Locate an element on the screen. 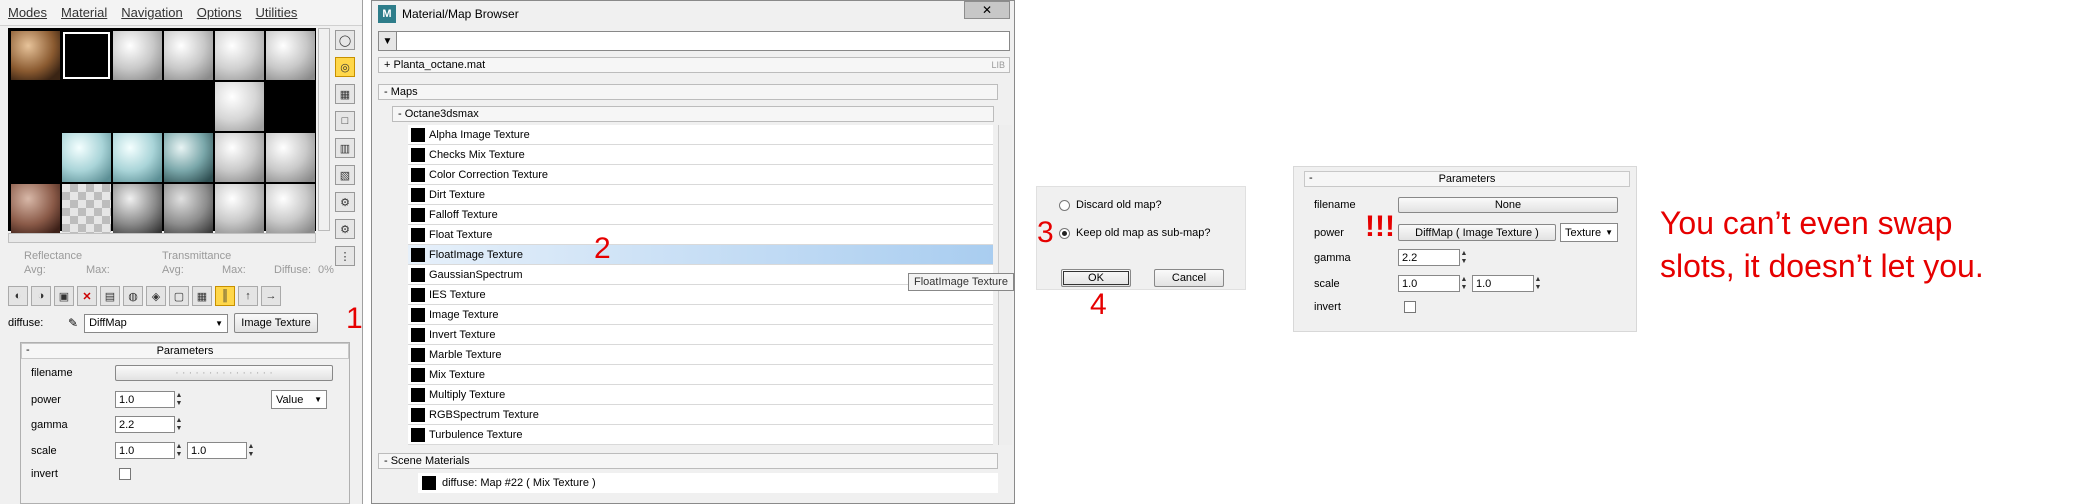 This screenshot has width=2092, height=504. octane-group-header: - Octane3dsmax is located at coordinates (693, 114).